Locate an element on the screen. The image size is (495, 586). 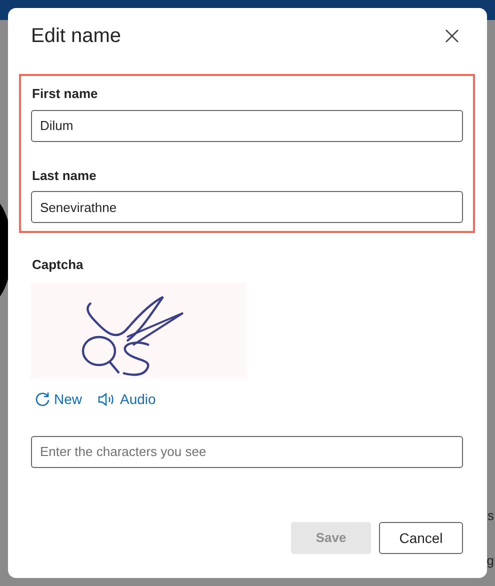
refresh-icon is located at coordinates (42, 399).